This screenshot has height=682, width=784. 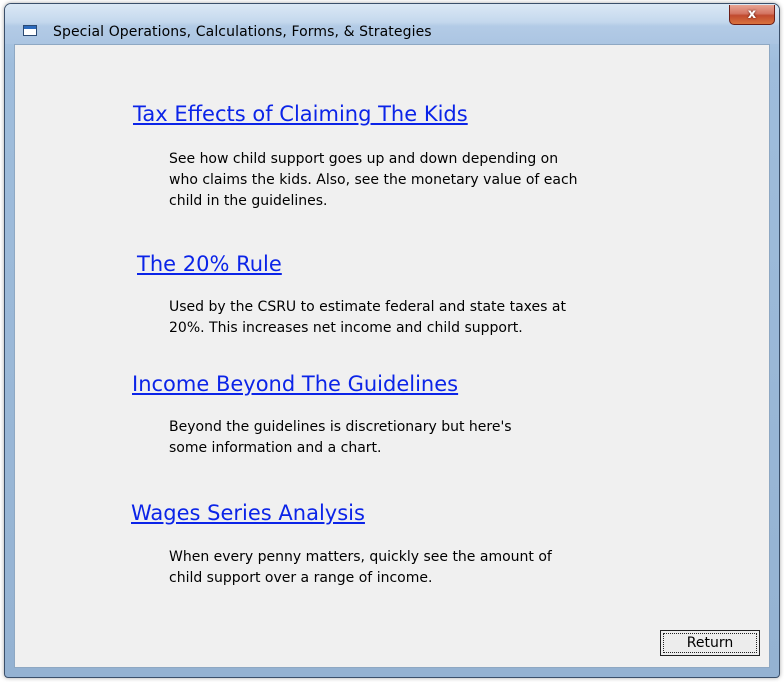 I want to click on return-button: Return, so click(x=710, y=643).